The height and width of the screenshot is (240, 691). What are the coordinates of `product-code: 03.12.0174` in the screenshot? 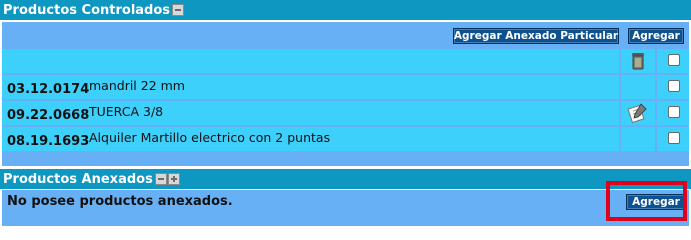 It's located at (48, 89).